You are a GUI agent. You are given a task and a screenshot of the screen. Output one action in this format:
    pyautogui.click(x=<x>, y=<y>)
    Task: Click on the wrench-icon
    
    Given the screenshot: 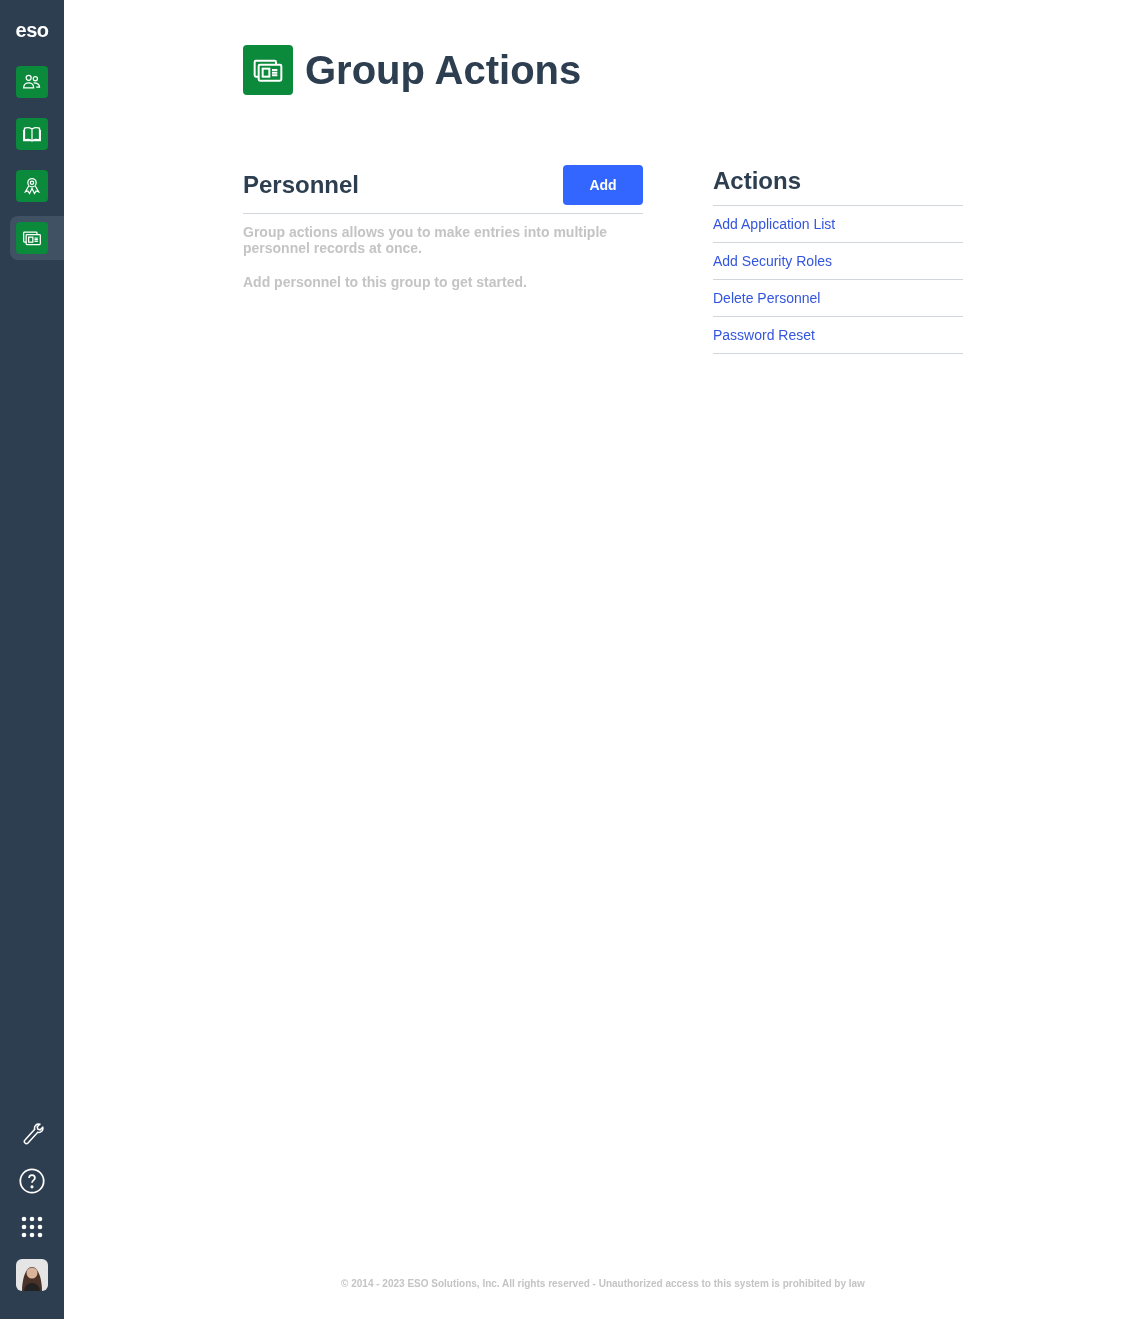 What is the action you would take?
    pyautogui.click(x=32, y=1135)
    